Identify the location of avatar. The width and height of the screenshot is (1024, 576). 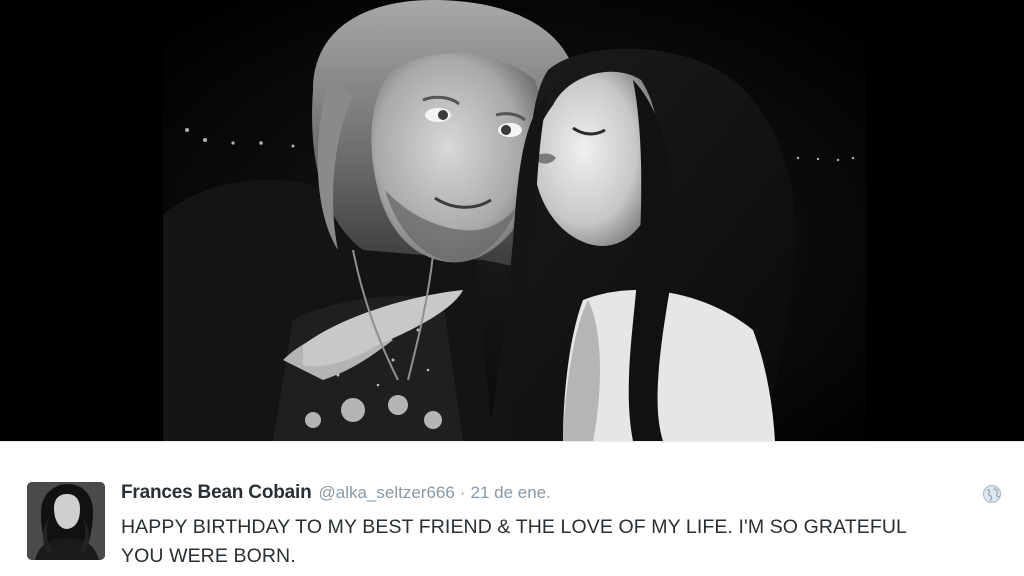
(66, 521).